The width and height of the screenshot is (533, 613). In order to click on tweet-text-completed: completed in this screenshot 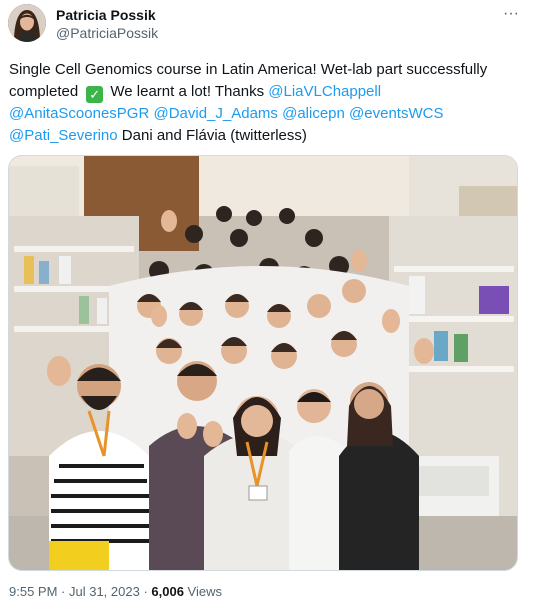, I will do `click(44, 91)`.